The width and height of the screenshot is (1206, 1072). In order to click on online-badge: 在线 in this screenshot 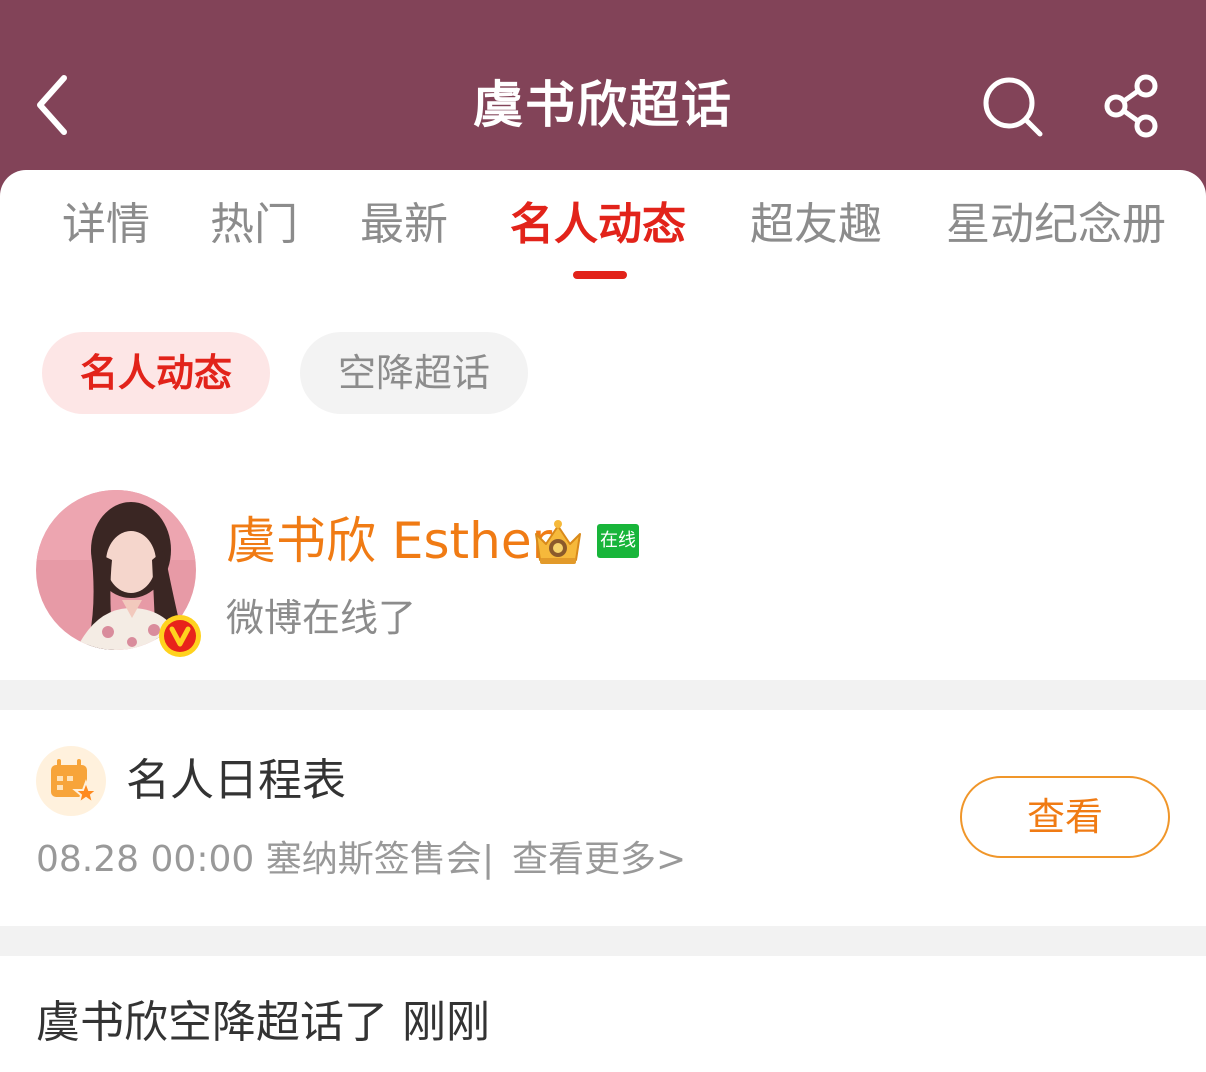, I will do `click(618, 541)`.